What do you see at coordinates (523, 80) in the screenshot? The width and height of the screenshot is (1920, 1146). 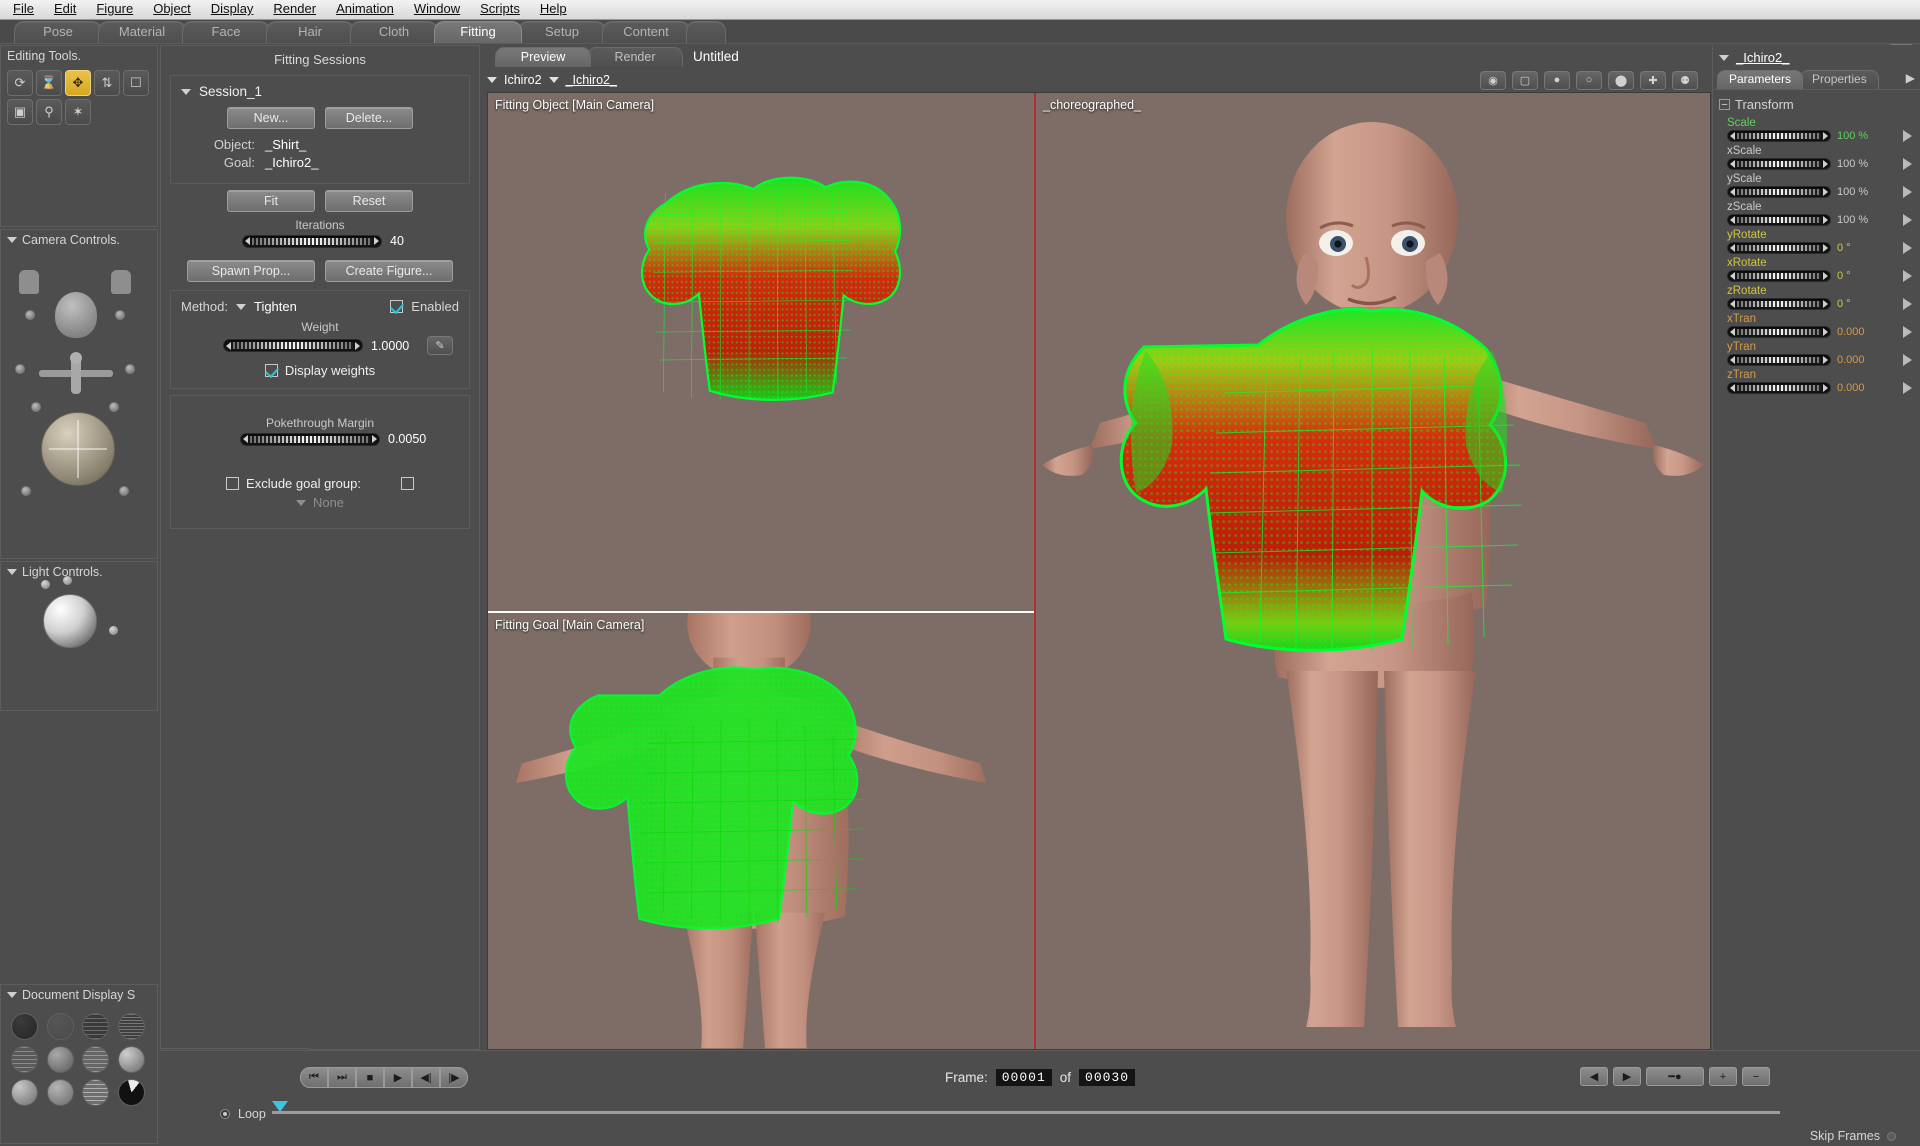 I see `breadcrumb-figure: Ichiro2` at bounding box center [523, 80].